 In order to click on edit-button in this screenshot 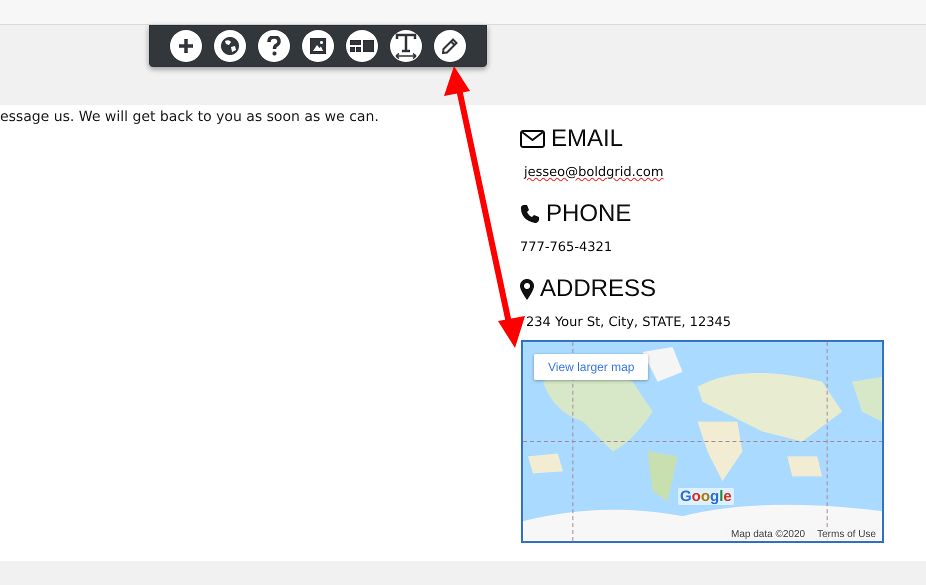, I will do `click(450, 46)`.